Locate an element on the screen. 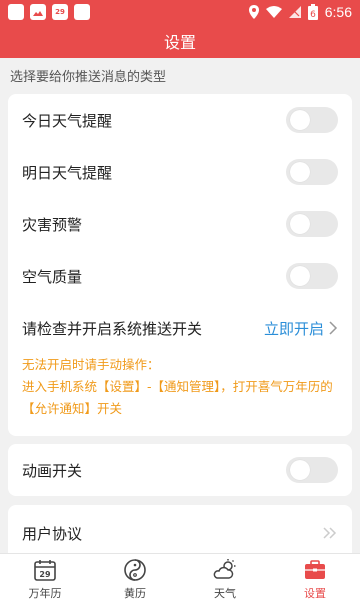 This screenshot has width=360, height=600. status-time: 6:56 is located at coordinates (338, 12).